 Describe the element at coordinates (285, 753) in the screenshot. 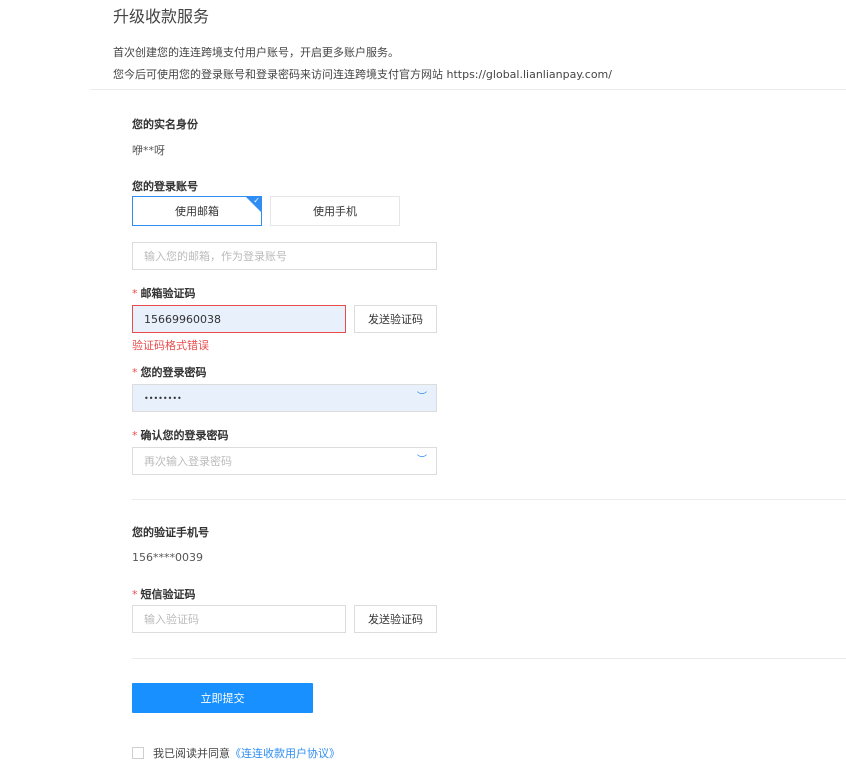

I see `agreement-link: 《连连收款用户协议》` at that location.